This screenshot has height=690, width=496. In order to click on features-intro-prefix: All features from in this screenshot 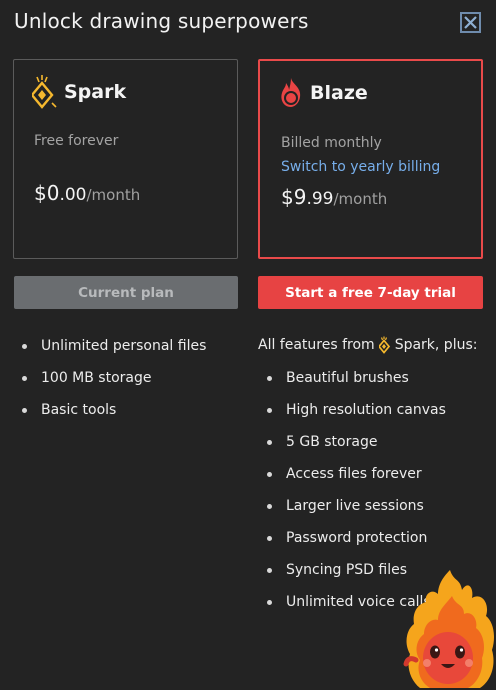, I will do `click(316, 345)`.